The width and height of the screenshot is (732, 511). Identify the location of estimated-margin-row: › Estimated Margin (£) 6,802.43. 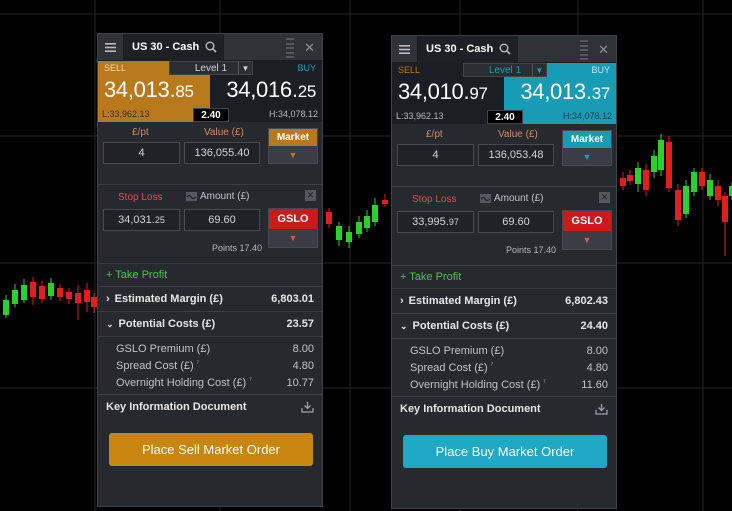
(504, 301).